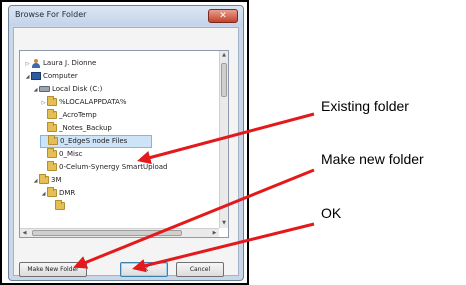 This screenshot has width=466, height=285. What do you see at coordinates (224, 55) in the screenshot?
I see `scroll-up-arrow-icon: ▲` at bounding box center [224, 55].